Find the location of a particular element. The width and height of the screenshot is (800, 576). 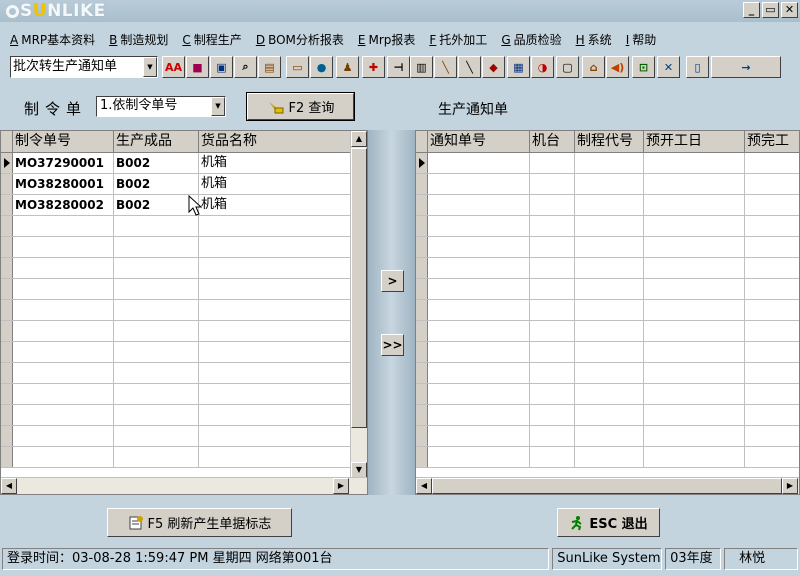

column-header: 生产成品 is located at coordinates (156, 141).